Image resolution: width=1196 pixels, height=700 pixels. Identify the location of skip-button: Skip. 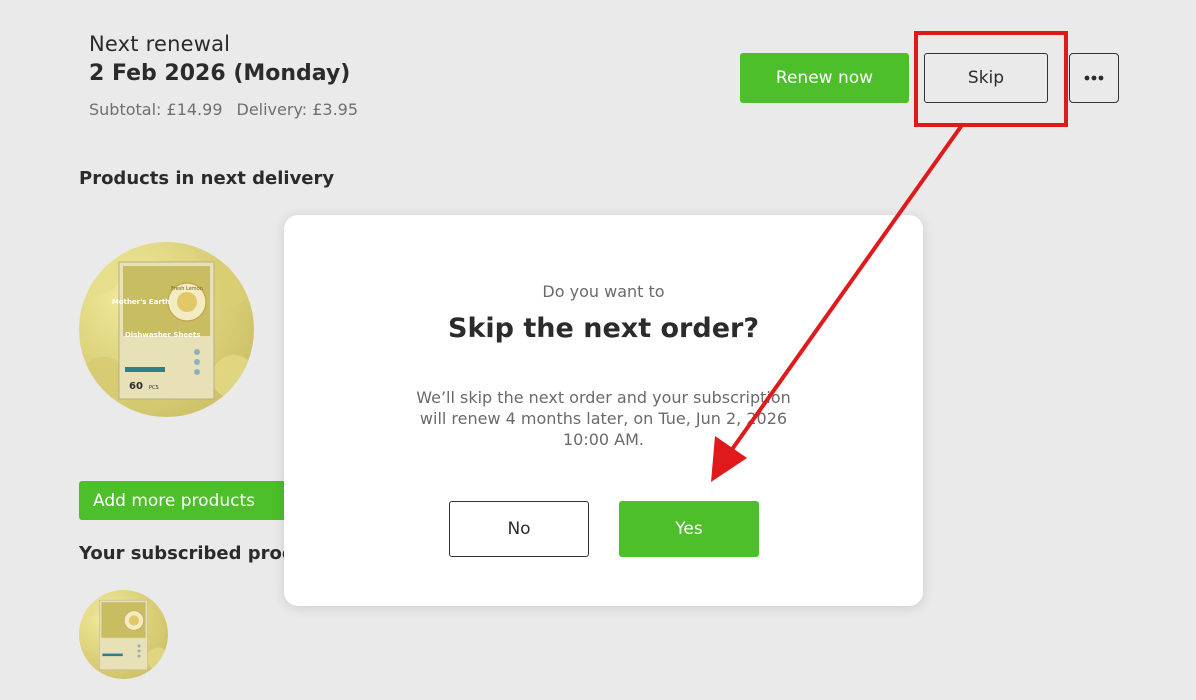
(986, 78).